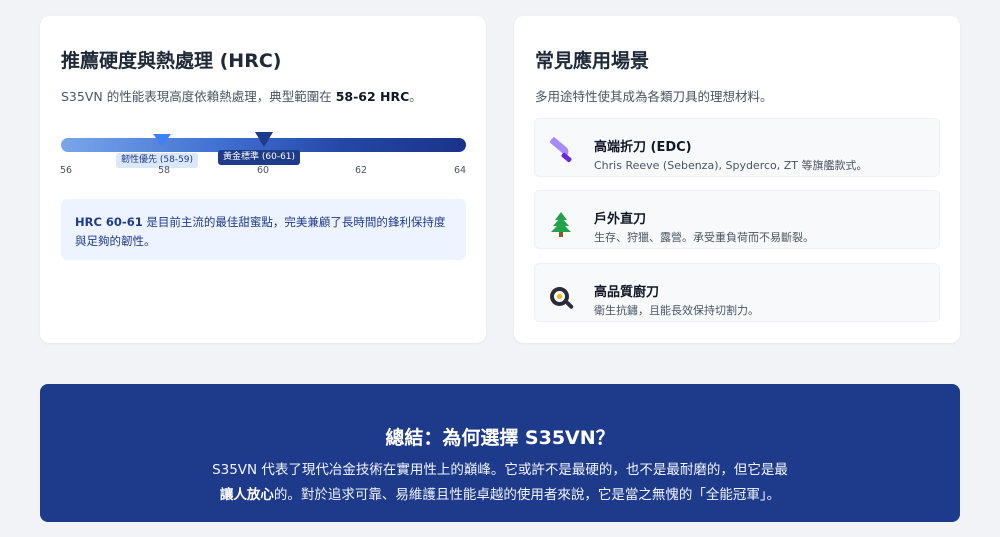 This screenshot has width=1000, height=537. Describe the element at coordinates (162, 140) in the screenshot. I see `toughness-marker-icon` at that location.